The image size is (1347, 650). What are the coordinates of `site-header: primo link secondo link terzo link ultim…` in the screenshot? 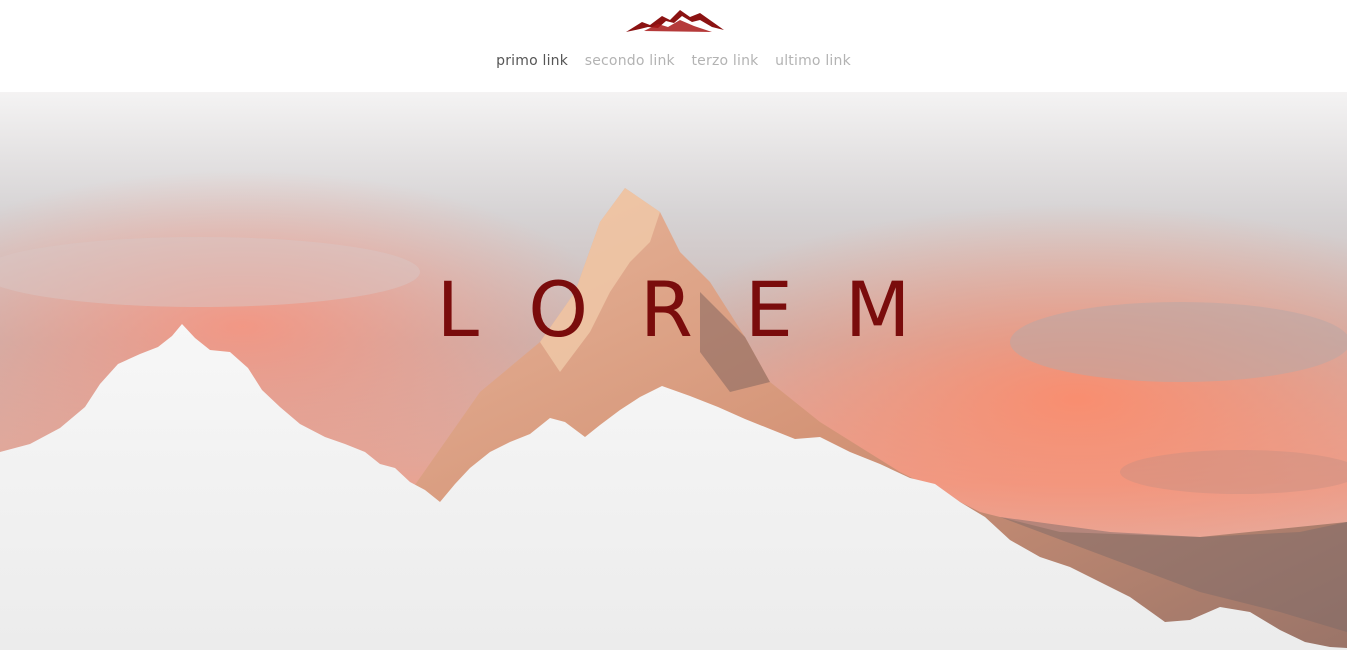 It's located at (673, 46).